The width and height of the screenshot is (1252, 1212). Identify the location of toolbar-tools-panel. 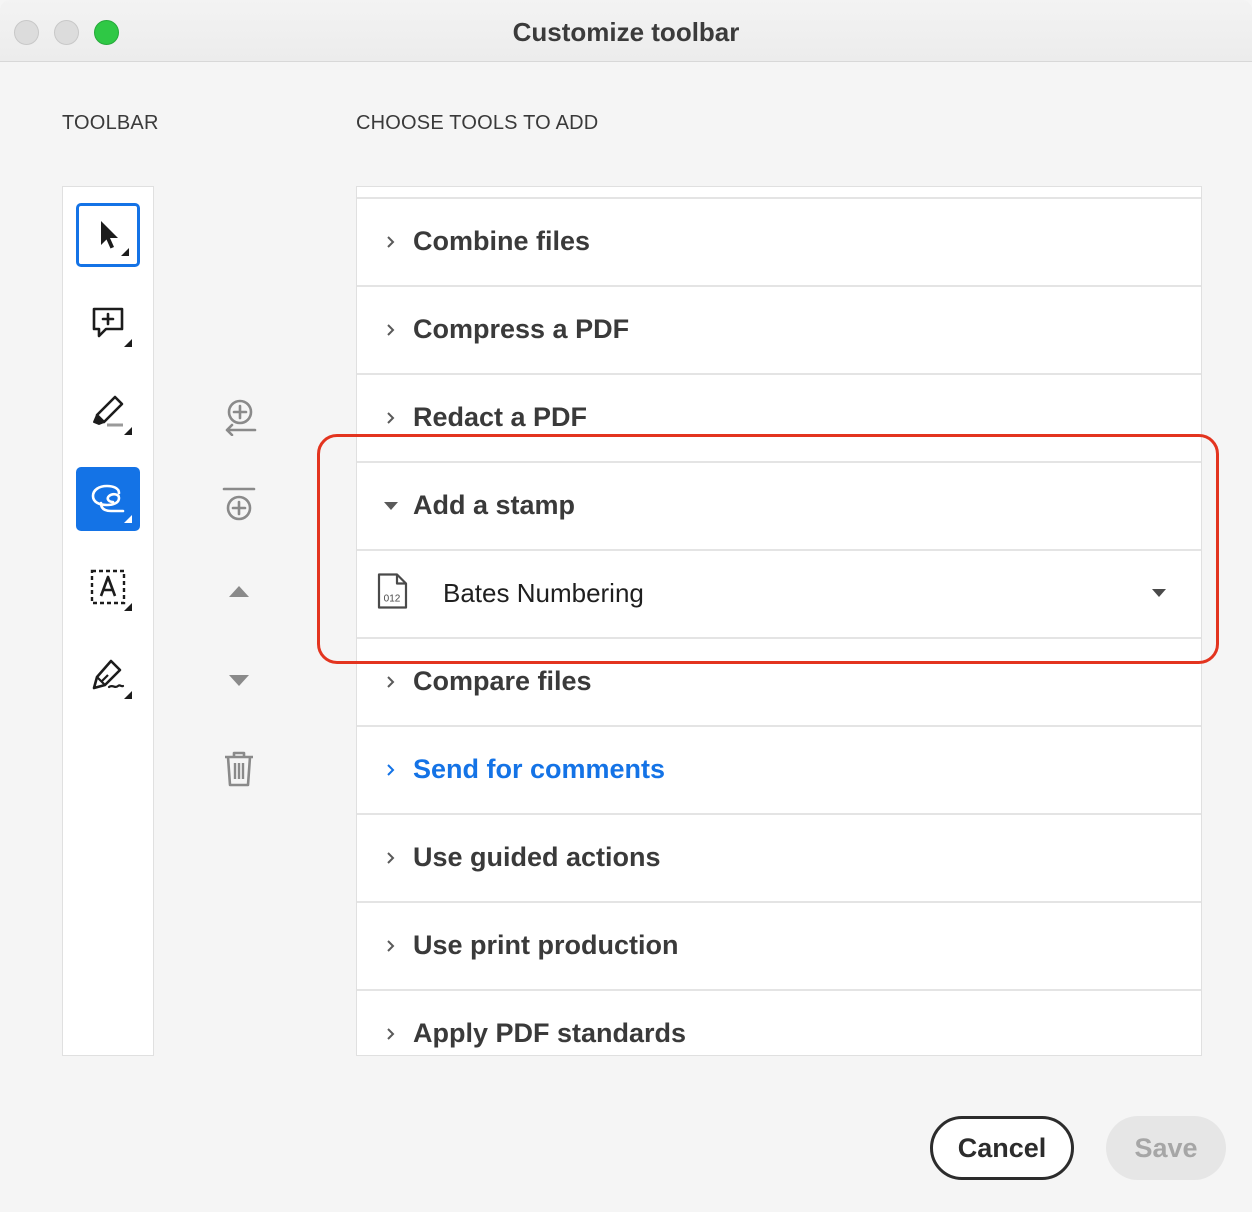
(108, 621).